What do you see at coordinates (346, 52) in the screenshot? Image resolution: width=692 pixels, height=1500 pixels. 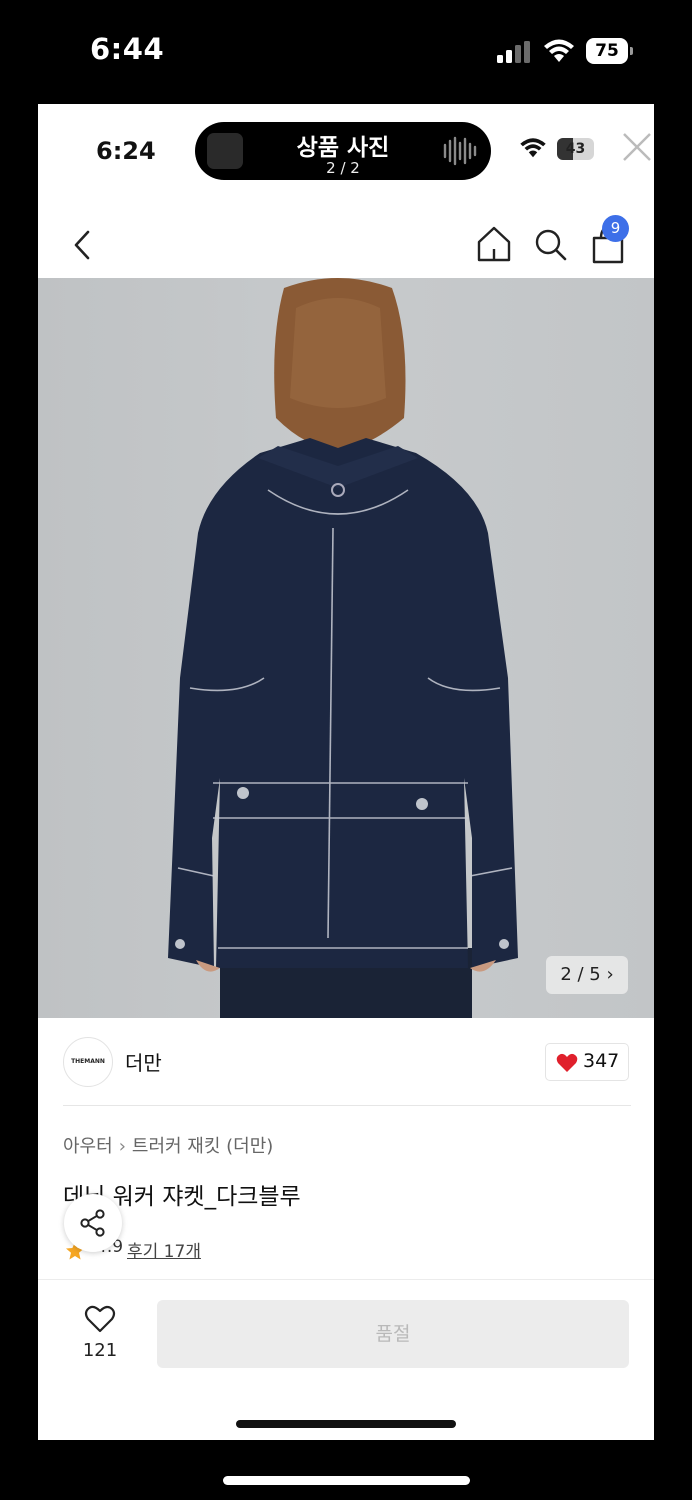 I see `outer-status-bar: 6:44 75` at bounding box center [346, 52].